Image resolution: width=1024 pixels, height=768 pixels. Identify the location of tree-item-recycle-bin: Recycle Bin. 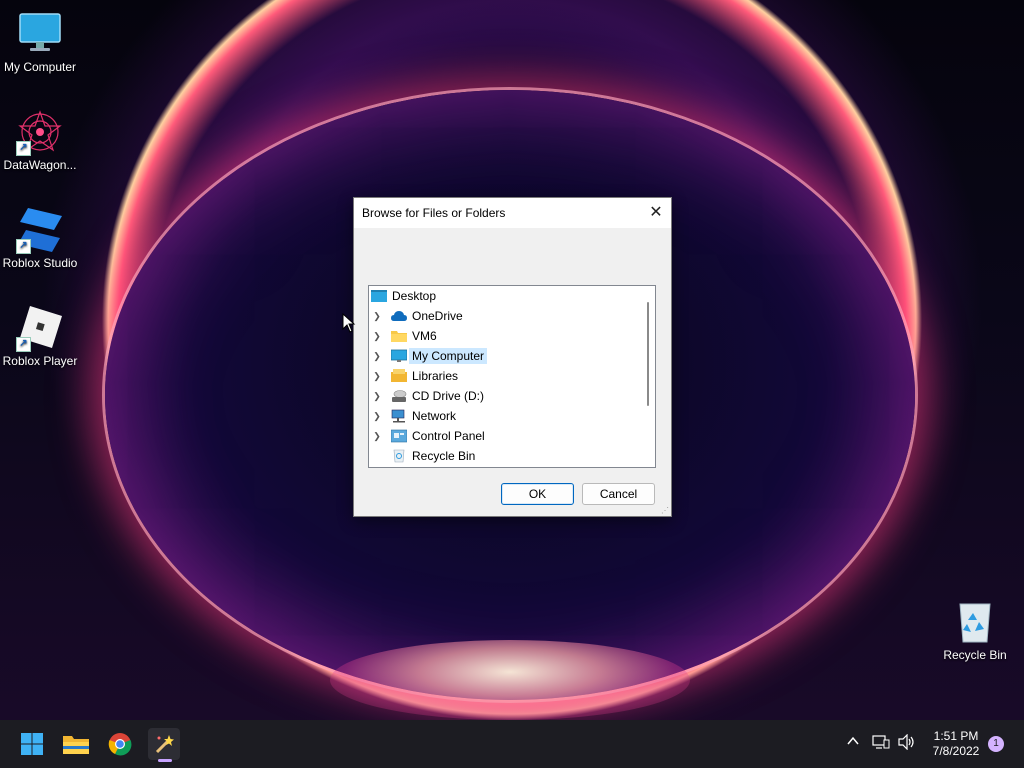
(422, 456).